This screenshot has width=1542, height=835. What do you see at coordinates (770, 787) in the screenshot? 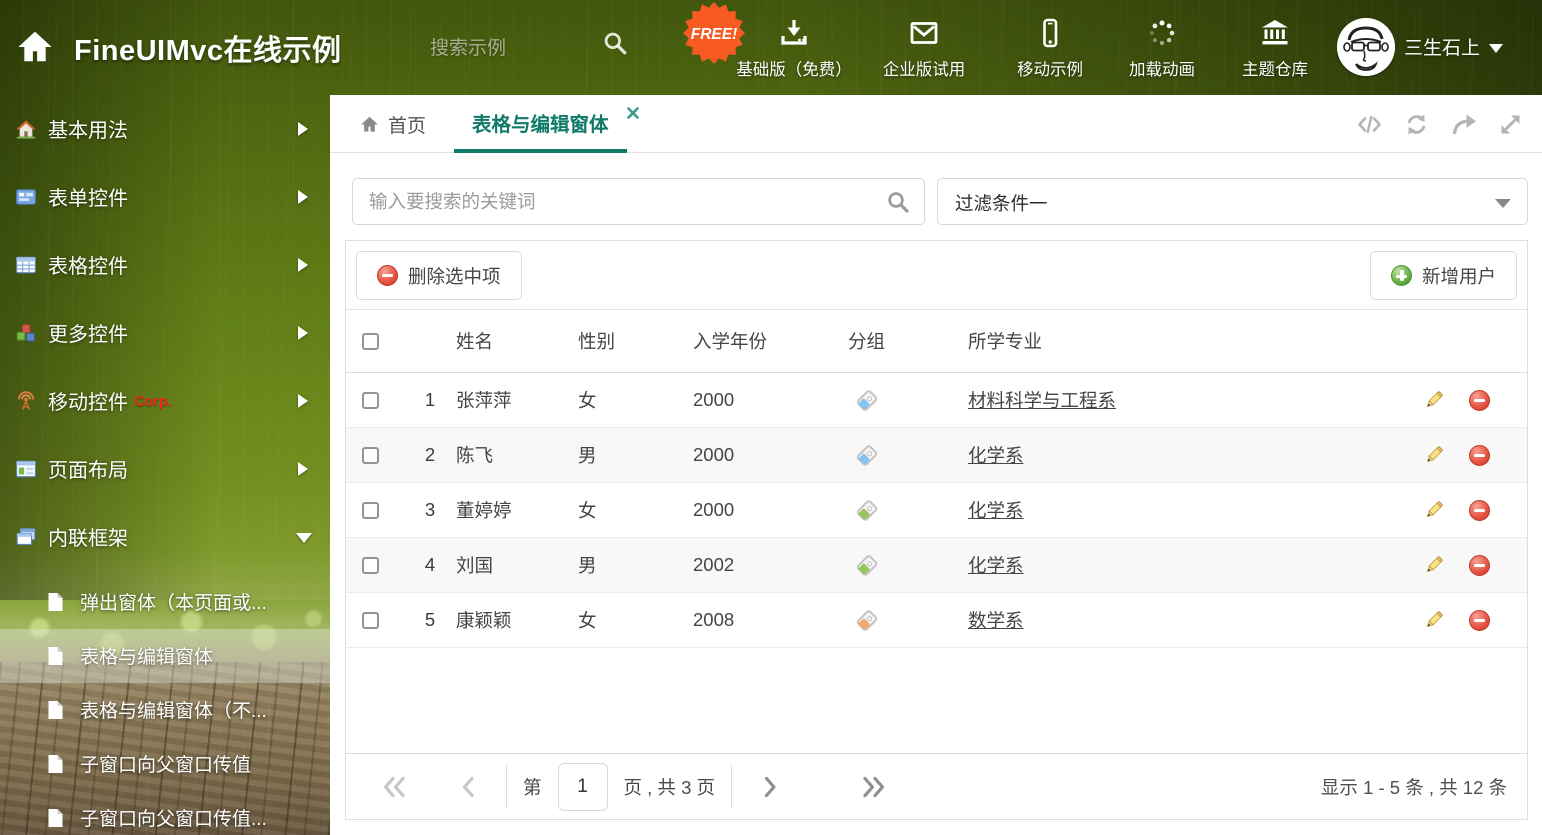
I see `next-page-button` at bounding box center [770, 787].